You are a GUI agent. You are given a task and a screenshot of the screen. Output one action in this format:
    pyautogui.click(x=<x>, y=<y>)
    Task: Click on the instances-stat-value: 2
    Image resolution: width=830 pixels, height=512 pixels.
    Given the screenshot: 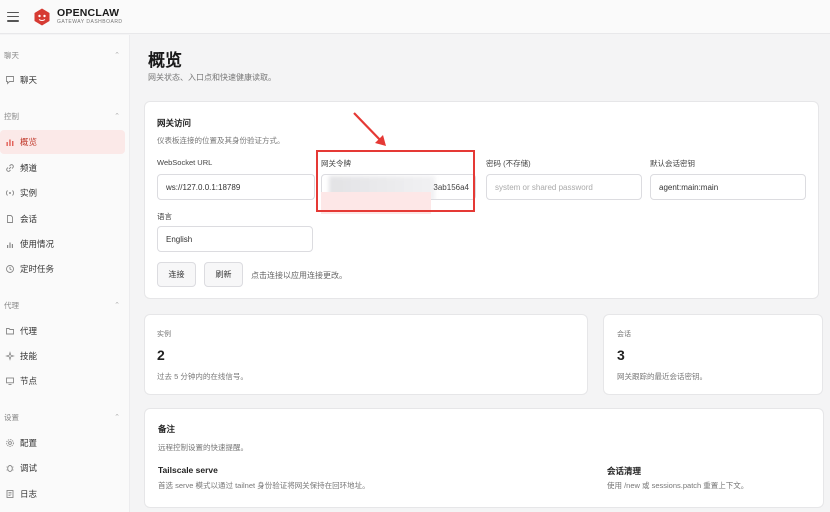 What is the action you would take?
    pyautogui.click(x=161, y=355)
    